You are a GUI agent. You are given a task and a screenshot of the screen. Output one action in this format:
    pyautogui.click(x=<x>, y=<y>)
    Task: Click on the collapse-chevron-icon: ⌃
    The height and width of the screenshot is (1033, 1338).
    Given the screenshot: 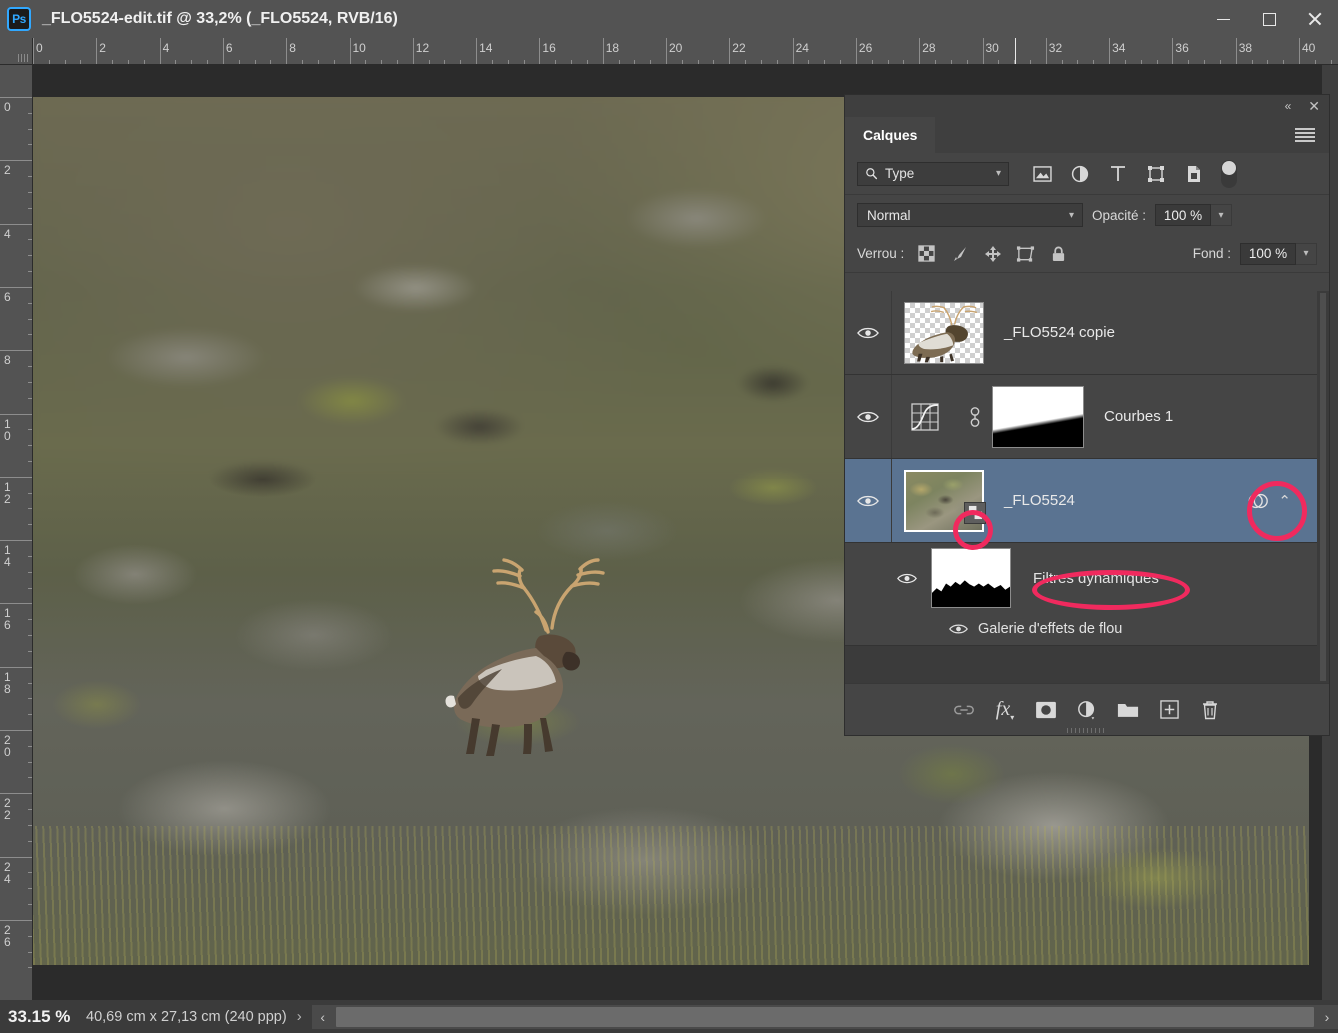 What is the action you would take?
    pyautogui.click(x=1284, y=501)
    